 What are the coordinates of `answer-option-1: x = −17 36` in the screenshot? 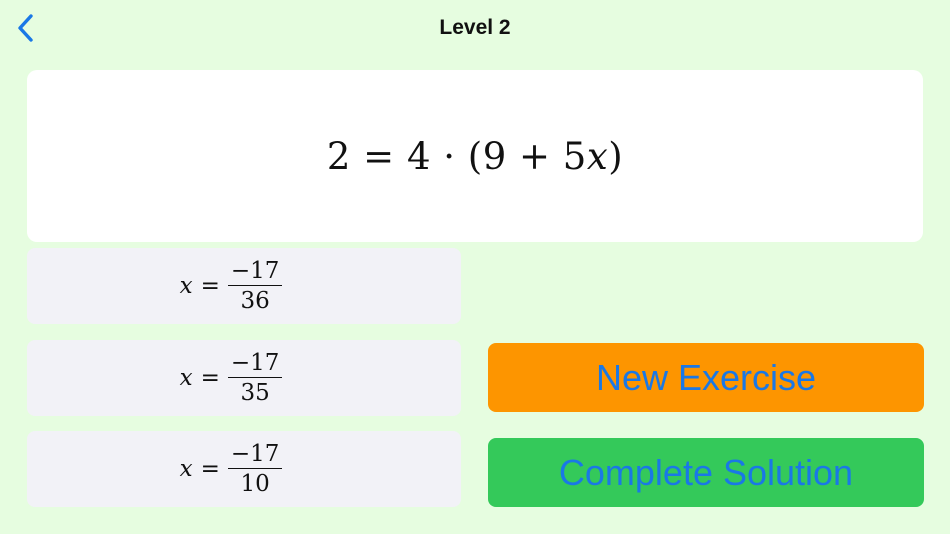 It's located at (244, 286).